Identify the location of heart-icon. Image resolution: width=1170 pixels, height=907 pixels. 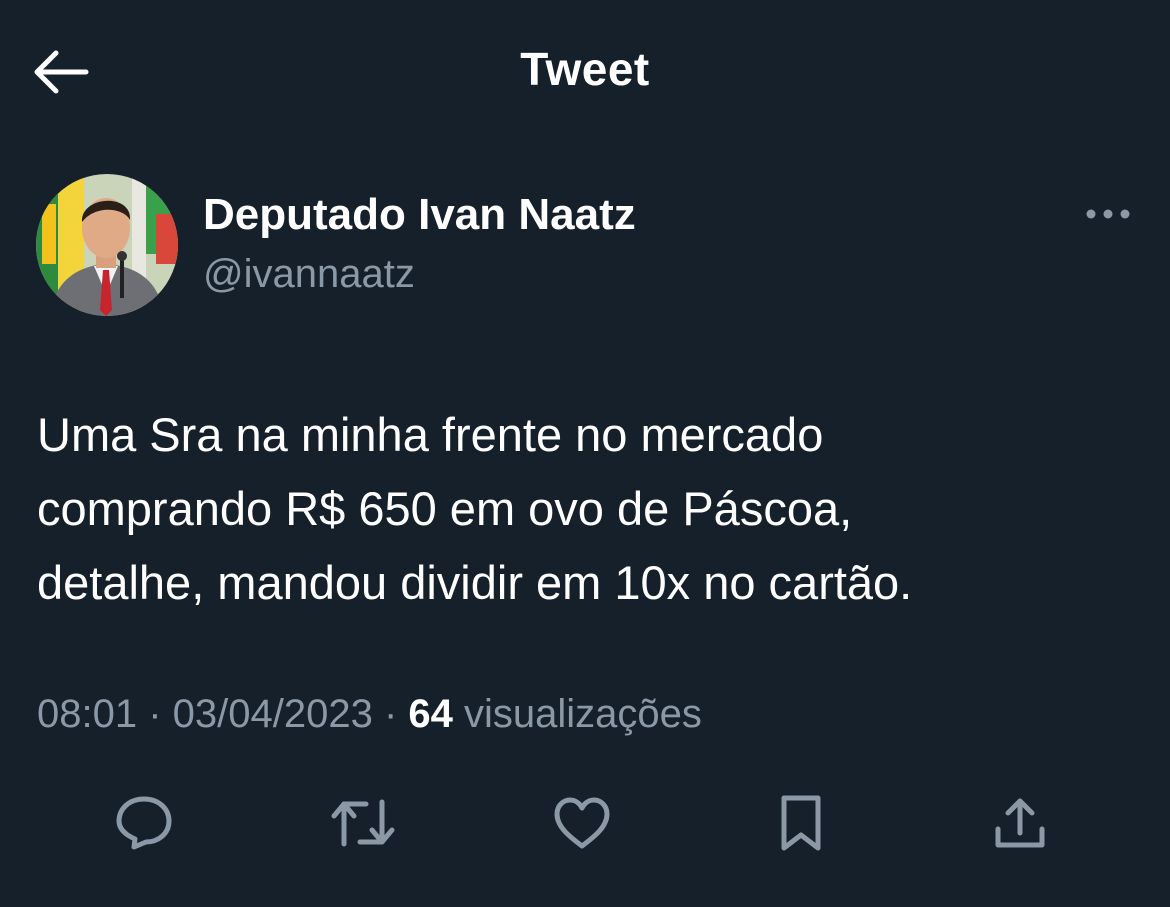
(582, 823).